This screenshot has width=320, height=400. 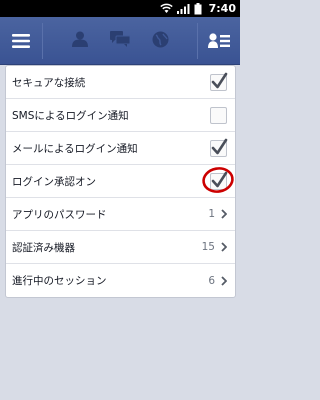 I want to click on friends-list-button, so click(x=219, y=41).